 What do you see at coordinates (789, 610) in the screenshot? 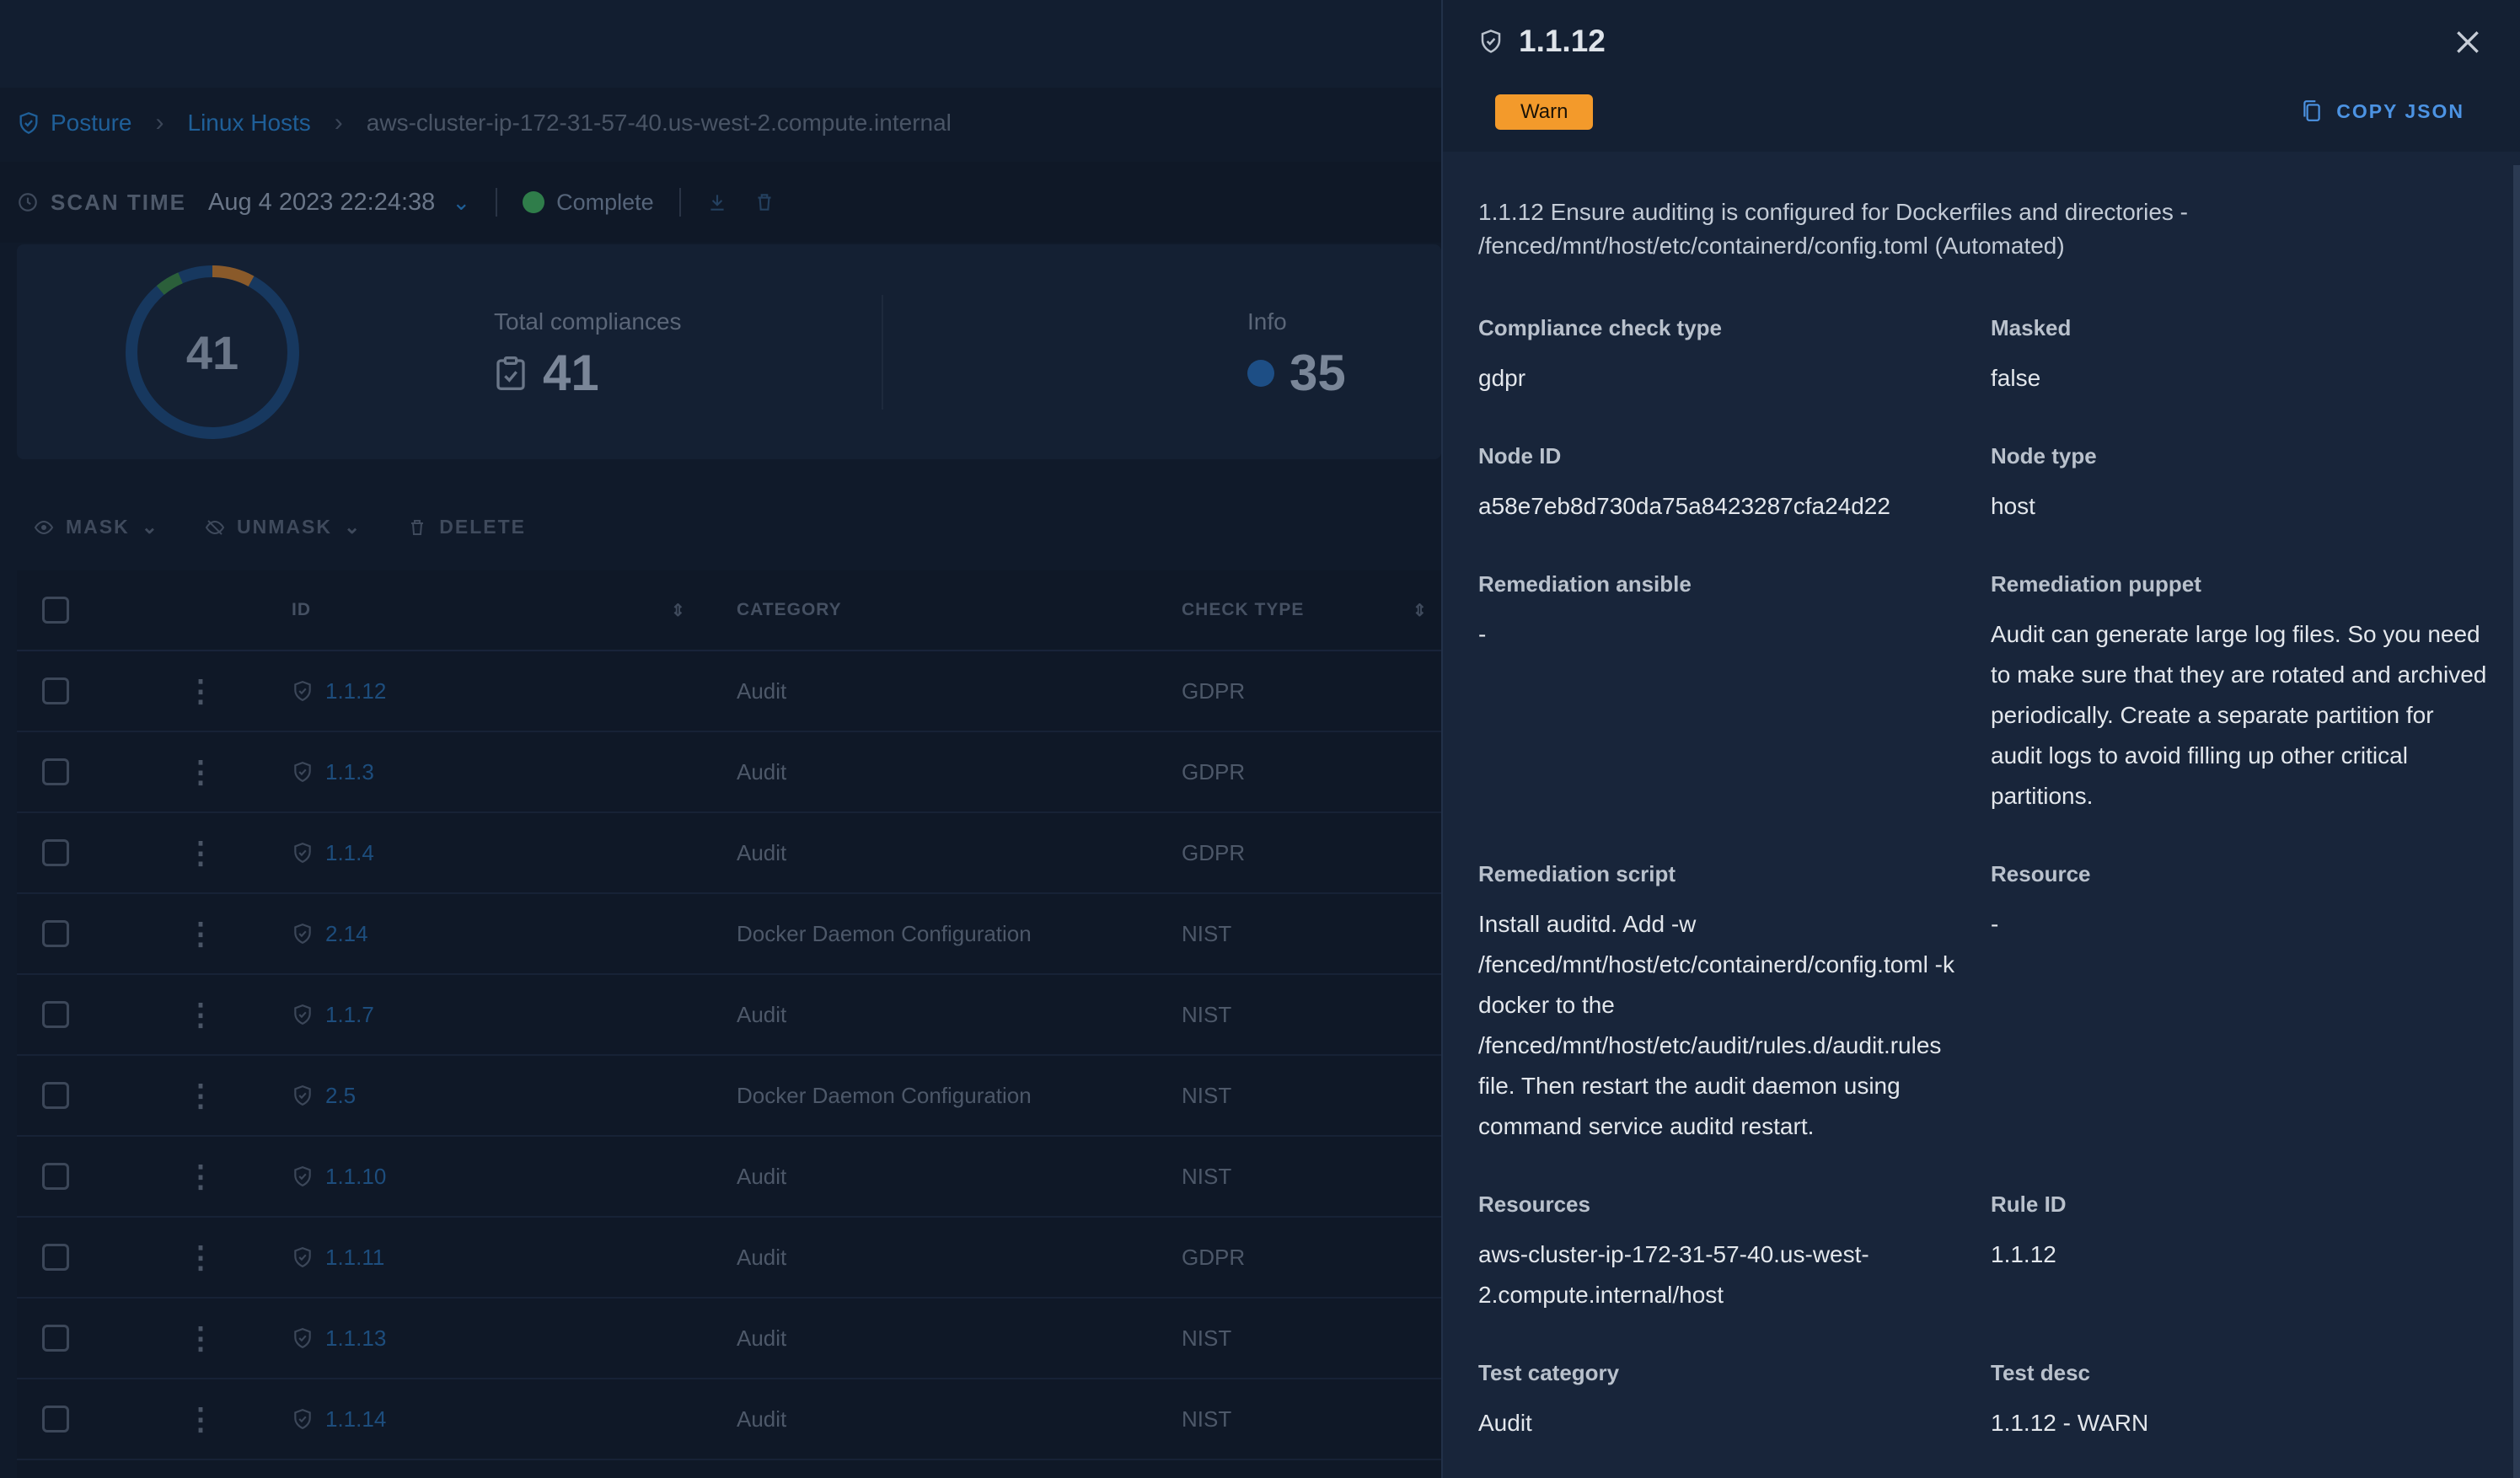
I see `column-category: CATEGORY` at bounding box center [789, 610].